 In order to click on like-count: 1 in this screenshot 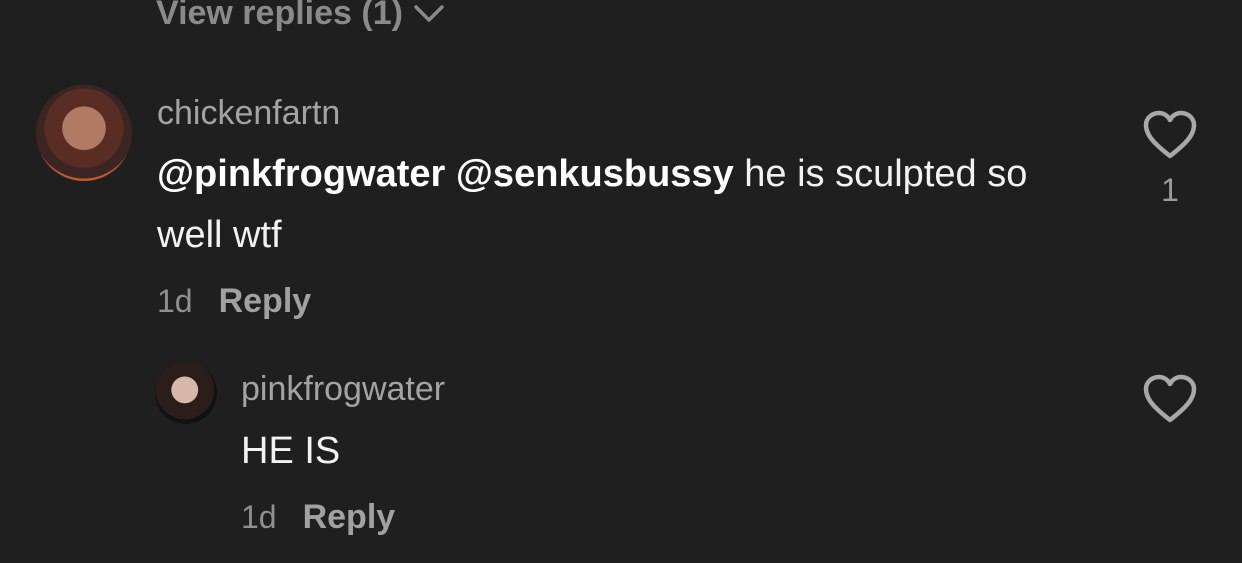, I will do `click(1170, 190)`.